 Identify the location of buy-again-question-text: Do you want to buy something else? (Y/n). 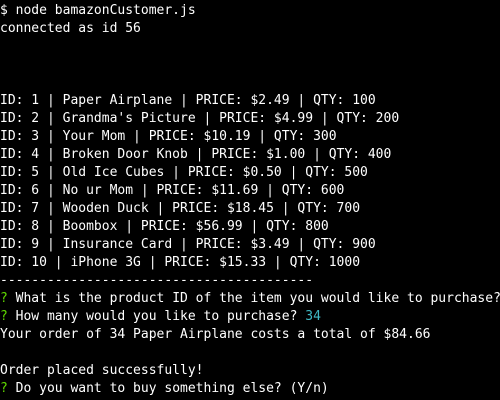
(168, 388).